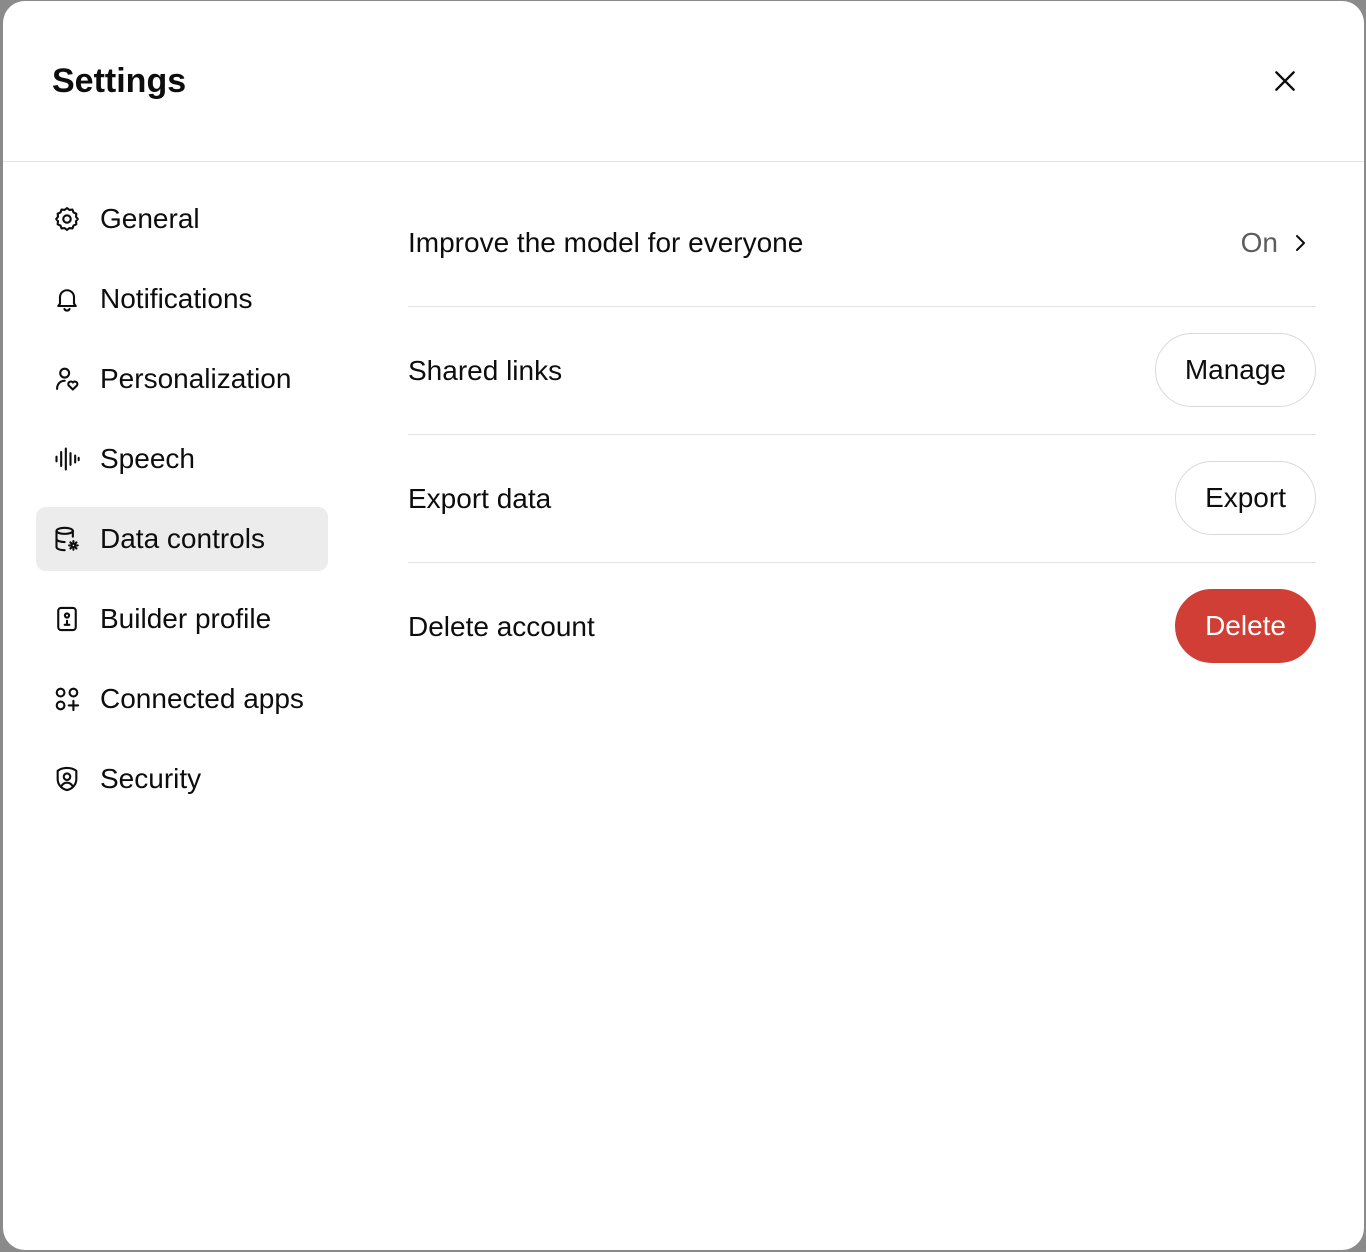 The height and width of the screenshot is (1252, 1366). What do you see at coordinates (606, 242) in the screenshot?
I see `improve-model-label: Improve the model for everyone` at bounding box center [606, 242].